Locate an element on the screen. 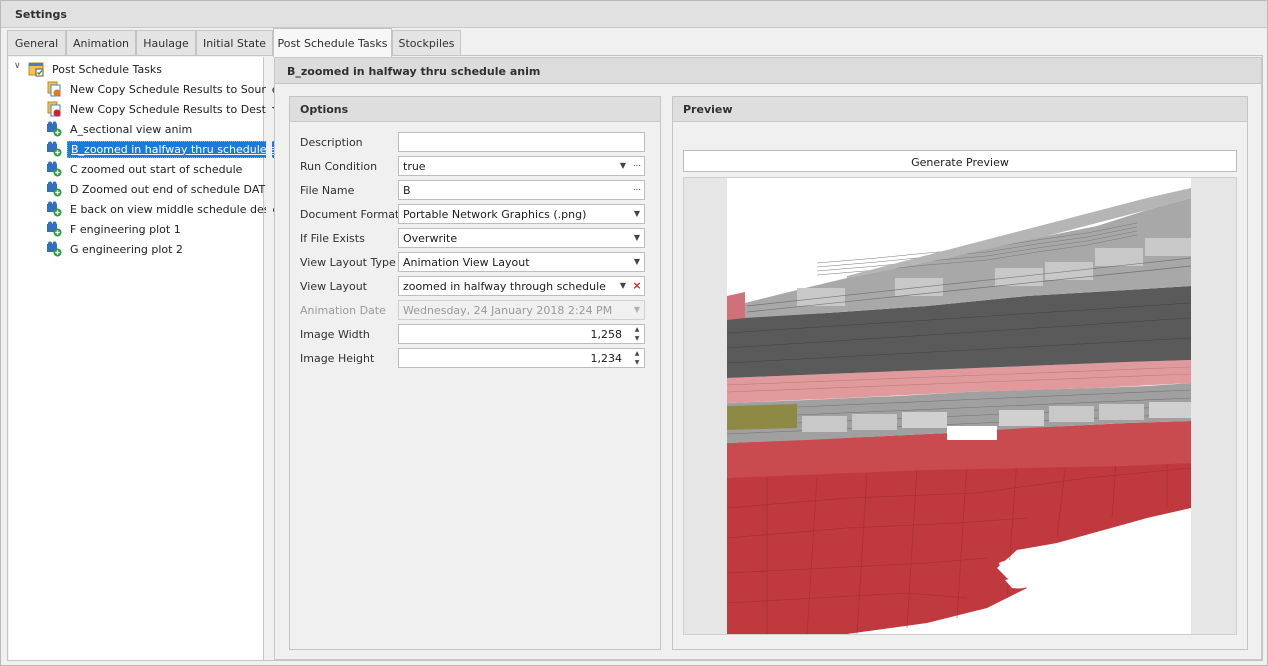  tree-item-f: F engineering plot 1 is located at coordinates (114, 229).